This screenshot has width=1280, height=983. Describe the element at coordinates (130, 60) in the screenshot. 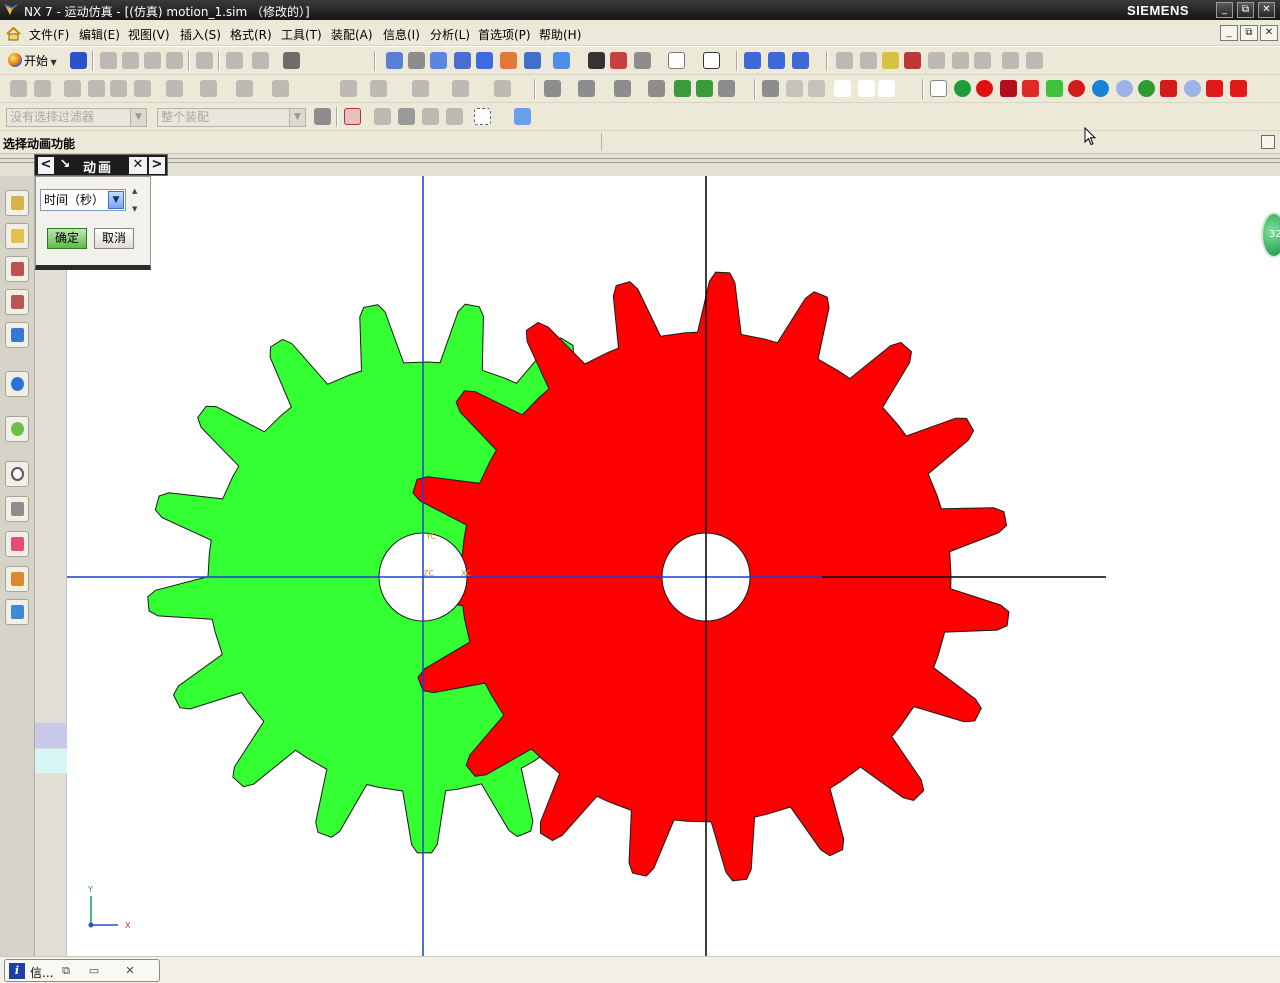

I see `copy-icon` at that location.